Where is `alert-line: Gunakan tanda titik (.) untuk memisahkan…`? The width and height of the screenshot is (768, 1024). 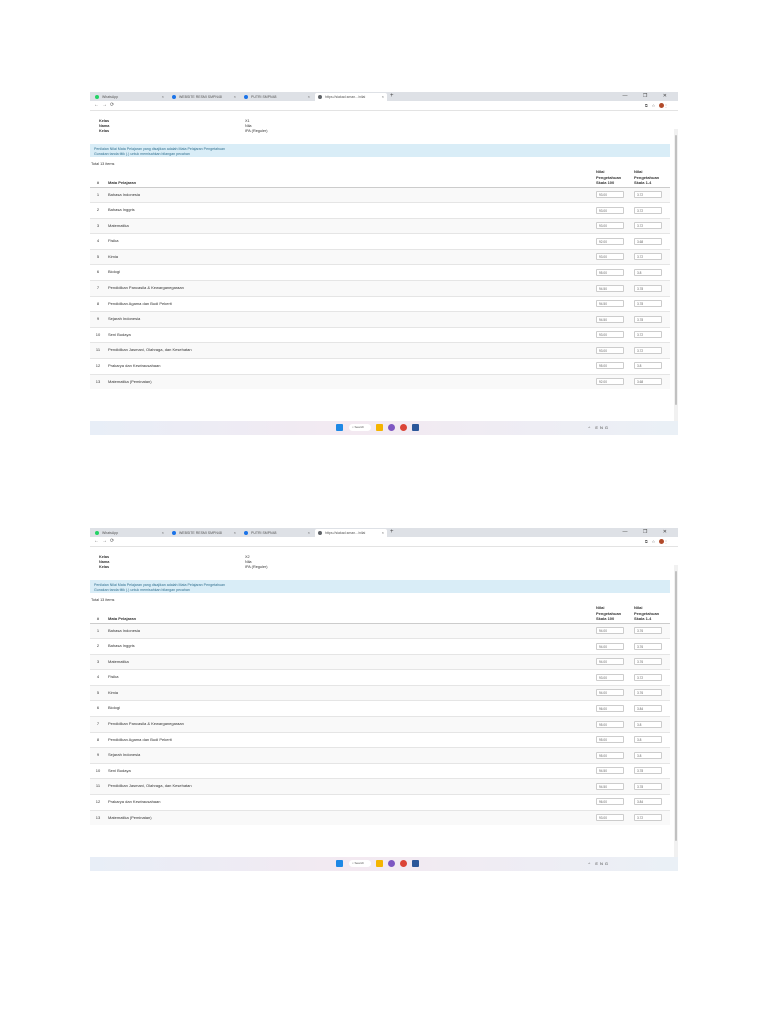 alert-line: Gunakan tanda titik (.) untuk memisahkan… is located at coordinates (142, 590).